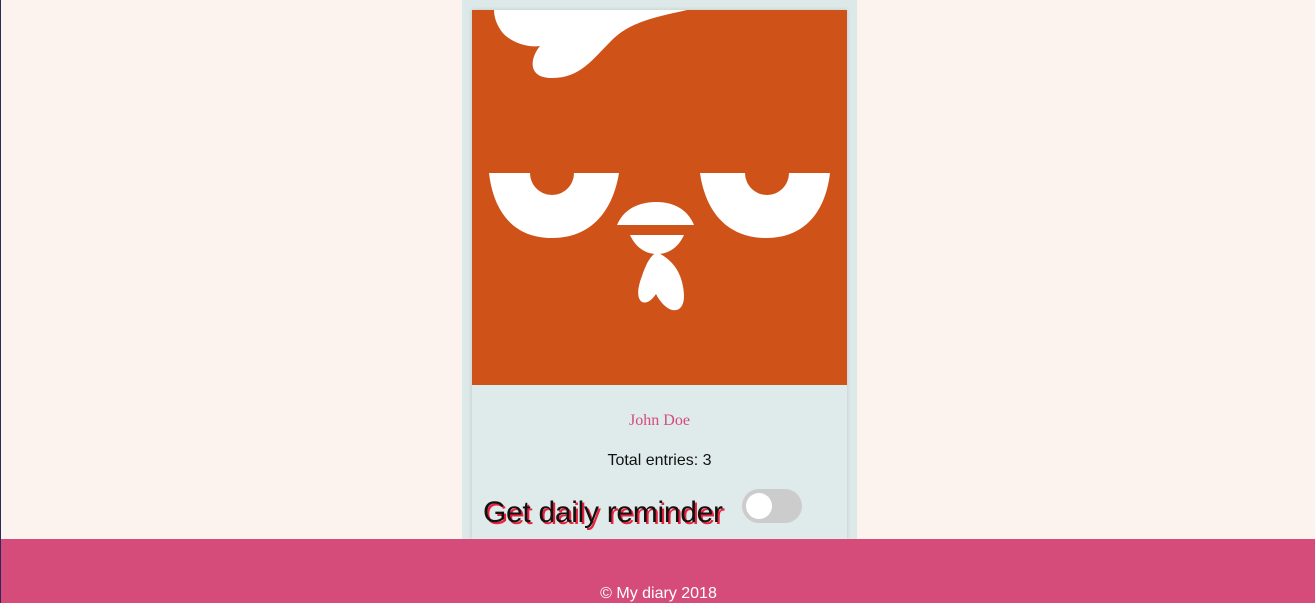 The height and width of the screenshot is (603, 1315). Describe the element at coordinates (759, 506) in the screenshot. I see `toggle-knob` at that location.